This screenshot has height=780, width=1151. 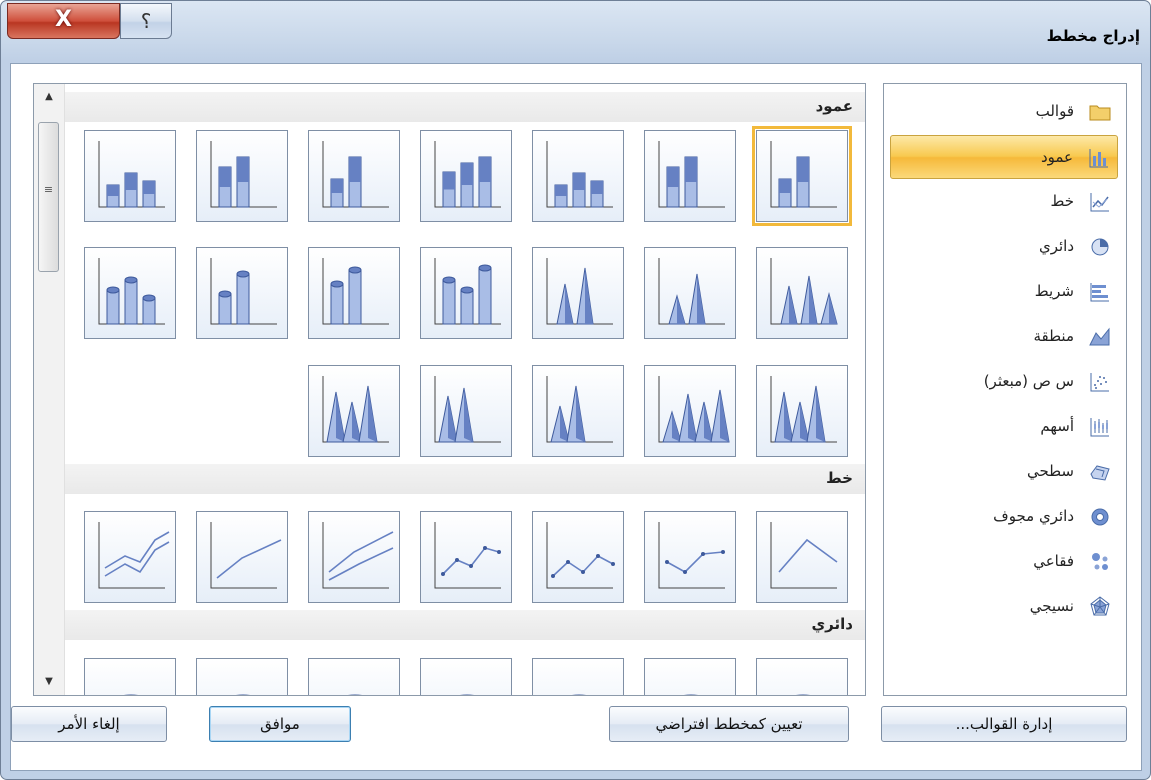 What do you see at coordinates (1100, 112) in the screenshot?
I see `folder-icon` at bounding box center [1100, 112].